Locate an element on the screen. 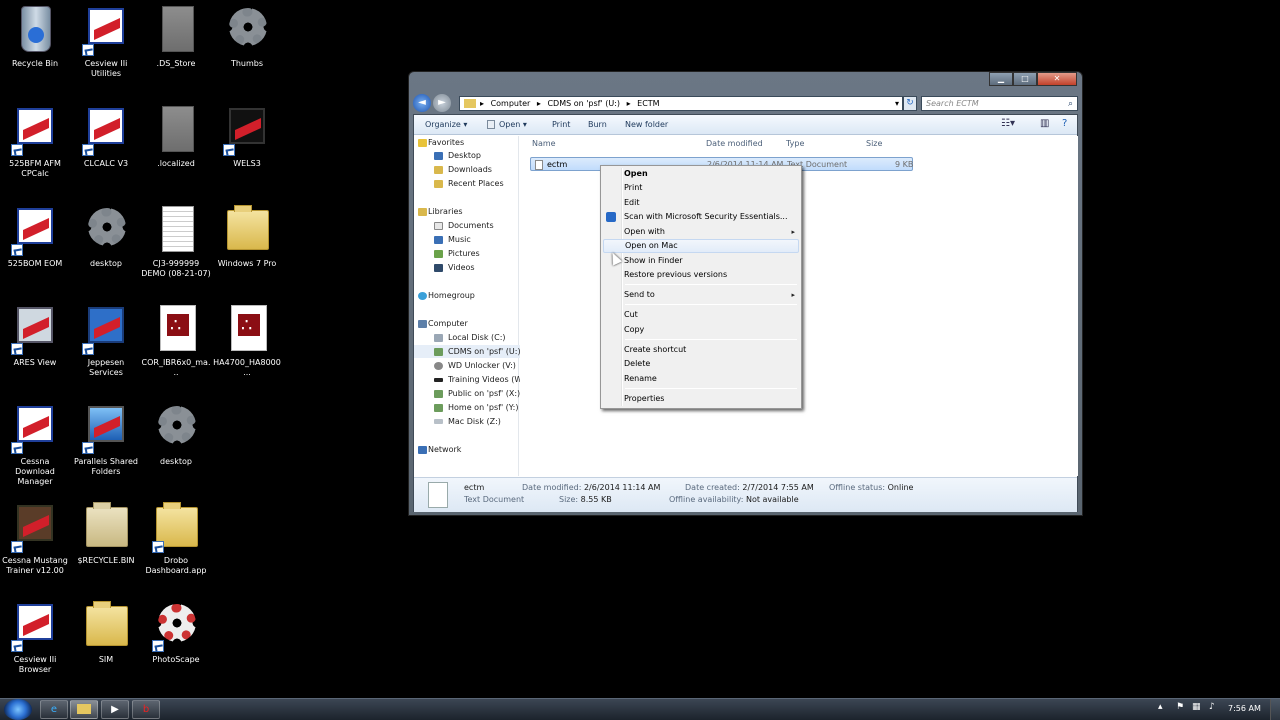 The height and width of the screenshot is (720, 1280). desktop-icon-parallels-shared: Parallels Shared Folders is located at coordinates (106, 439).